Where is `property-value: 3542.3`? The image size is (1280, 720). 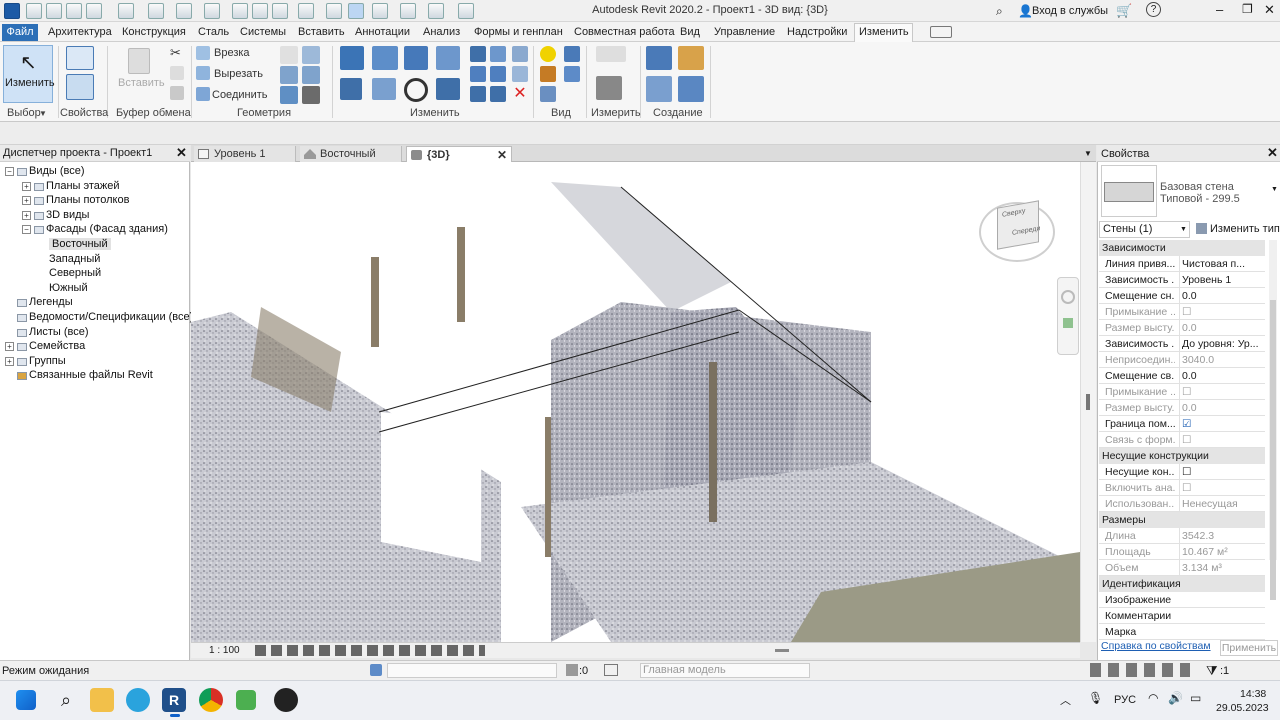
property-value: 3542.3 is located at coordinates (1219, 536).